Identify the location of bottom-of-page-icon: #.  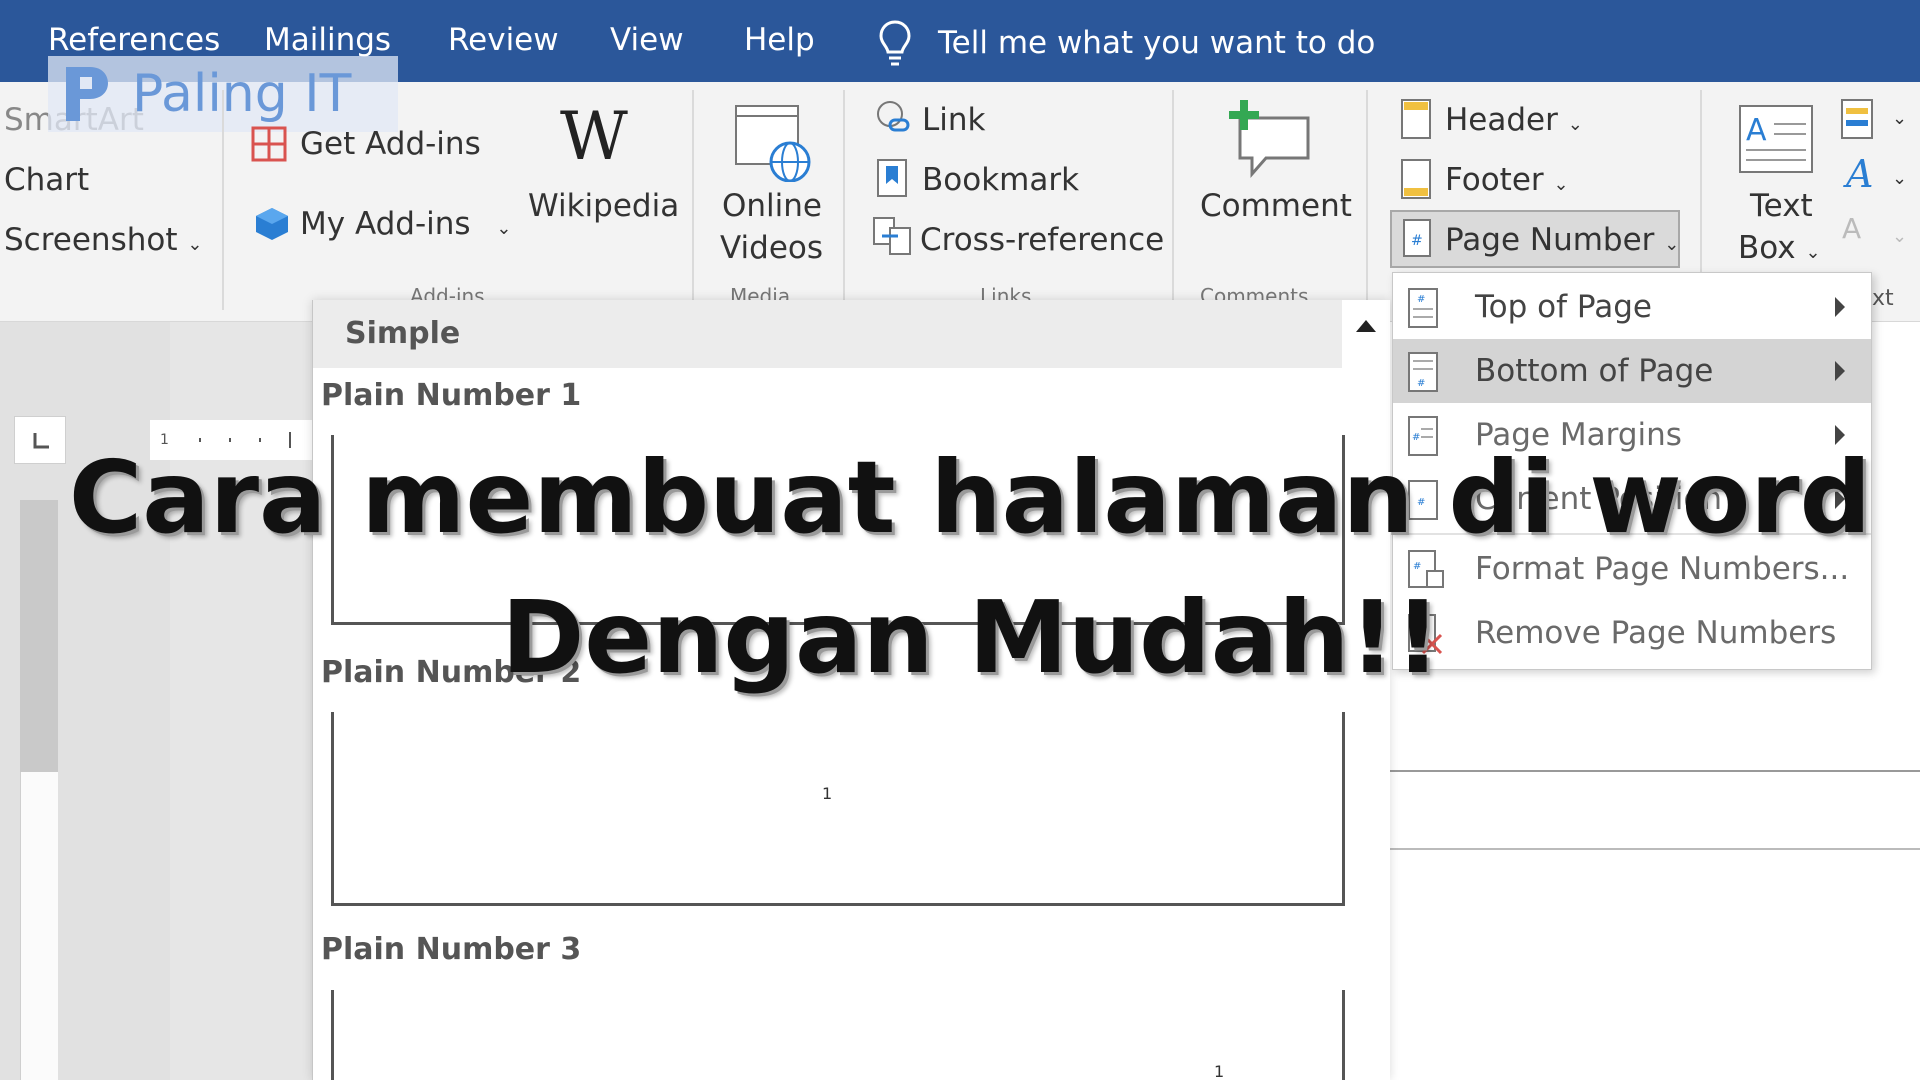
(1423, 372).